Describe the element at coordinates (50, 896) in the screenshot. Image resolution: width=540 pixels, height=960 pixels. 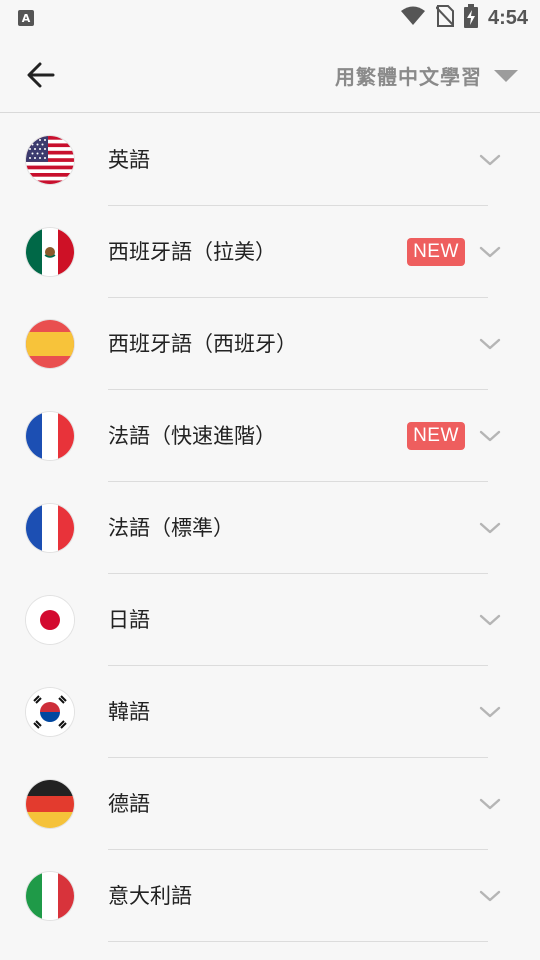
I see `italy-flag-icon` at that location.